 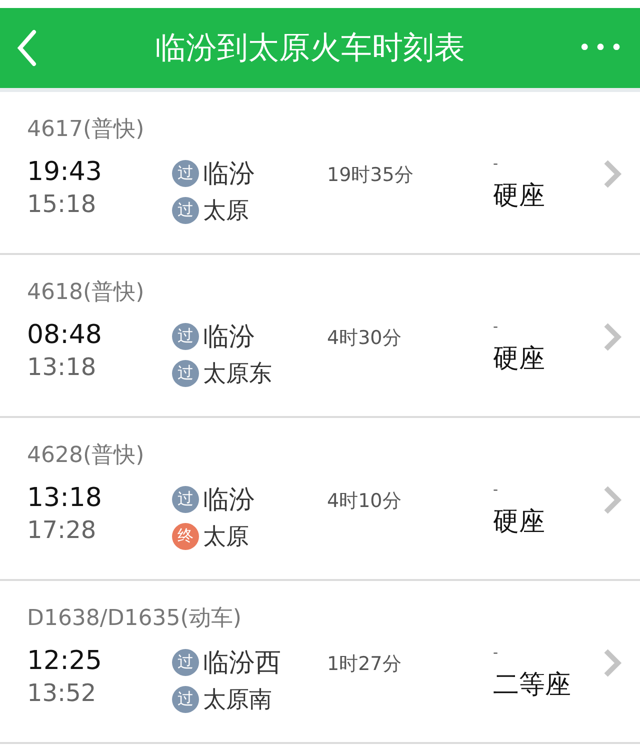 What do you see at coordinates (242, 663) in the screenshot?
I see `station-name: 临汾西` at bounding box center [242, 663].